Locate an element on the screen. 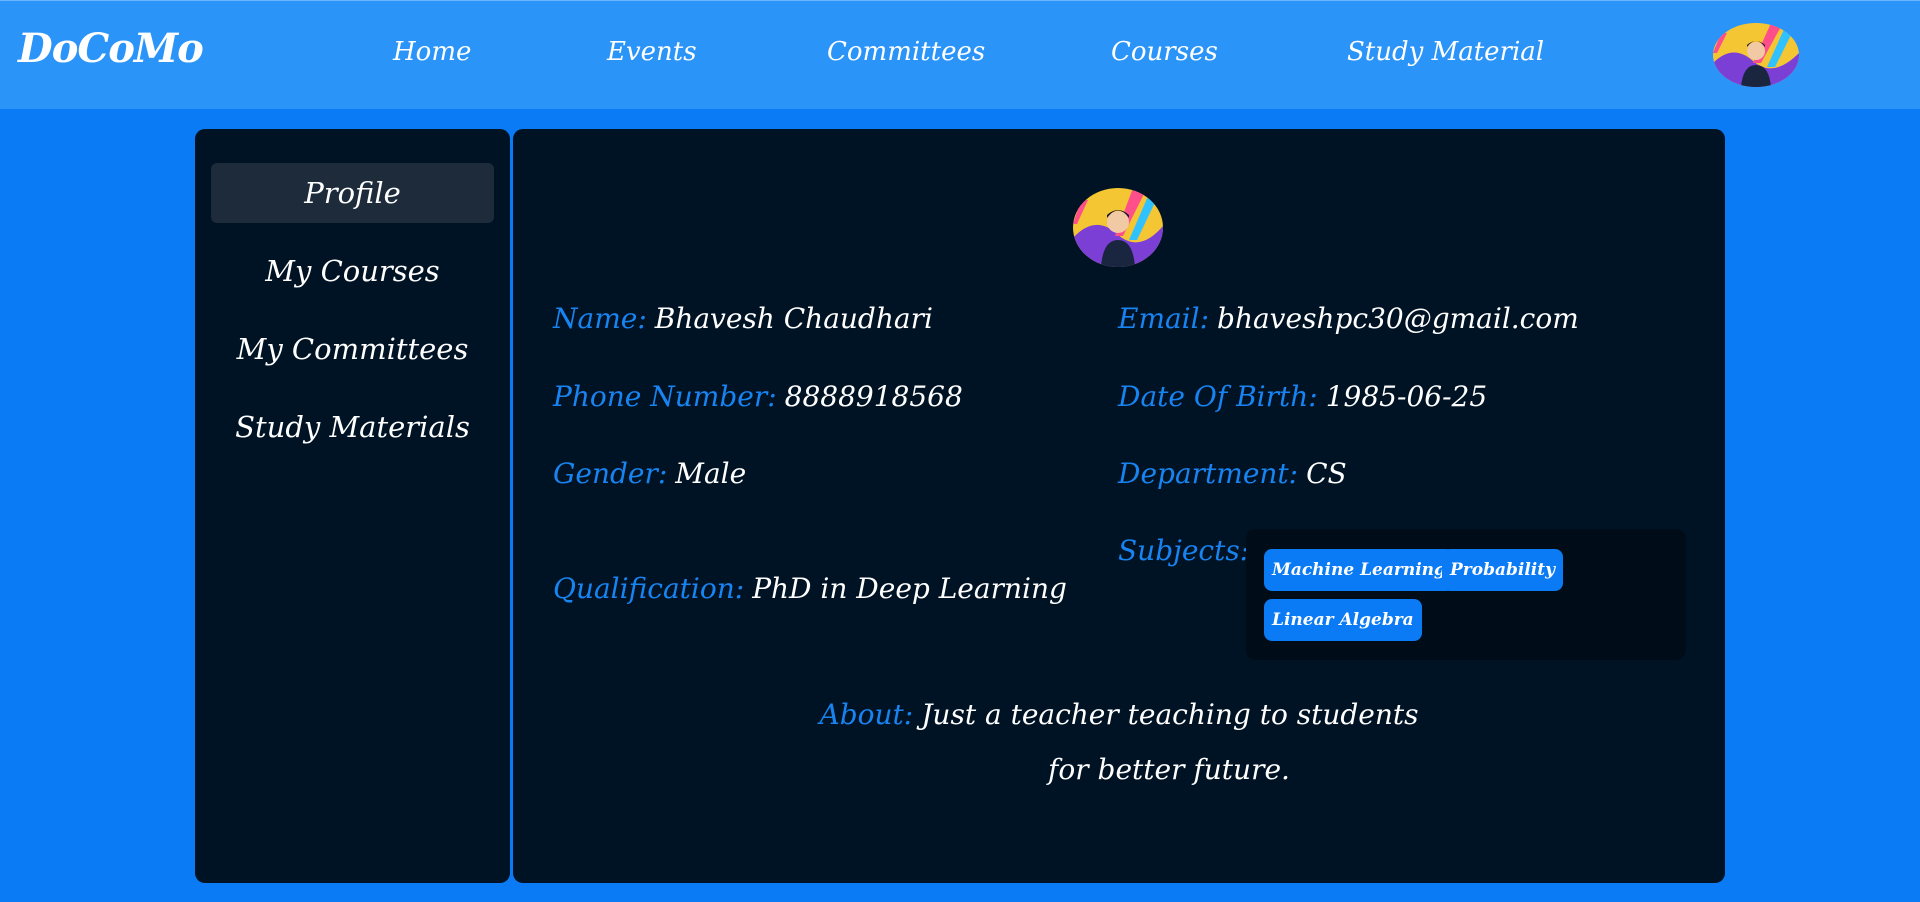 This screenshot has height=902, width=1920. name-field: Name: Bhavesh Chaudhari is located at coordinates (743, 318).